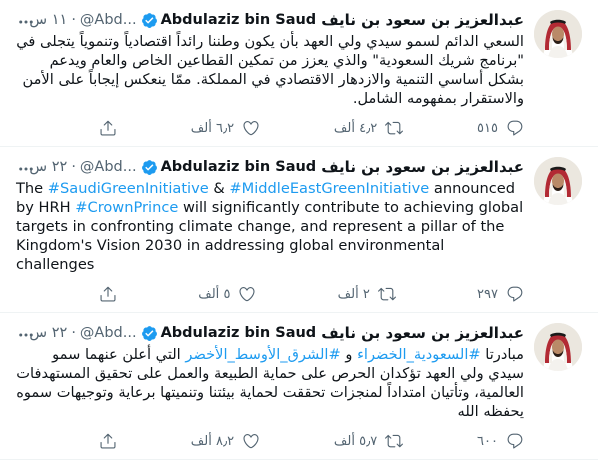 The width and height of the screenshot is (598, 475). What do you see at coordinates (353, 294) in the screenshot?
I see `retweet-count: ٢ ألف` at bounding box center [353, 294].